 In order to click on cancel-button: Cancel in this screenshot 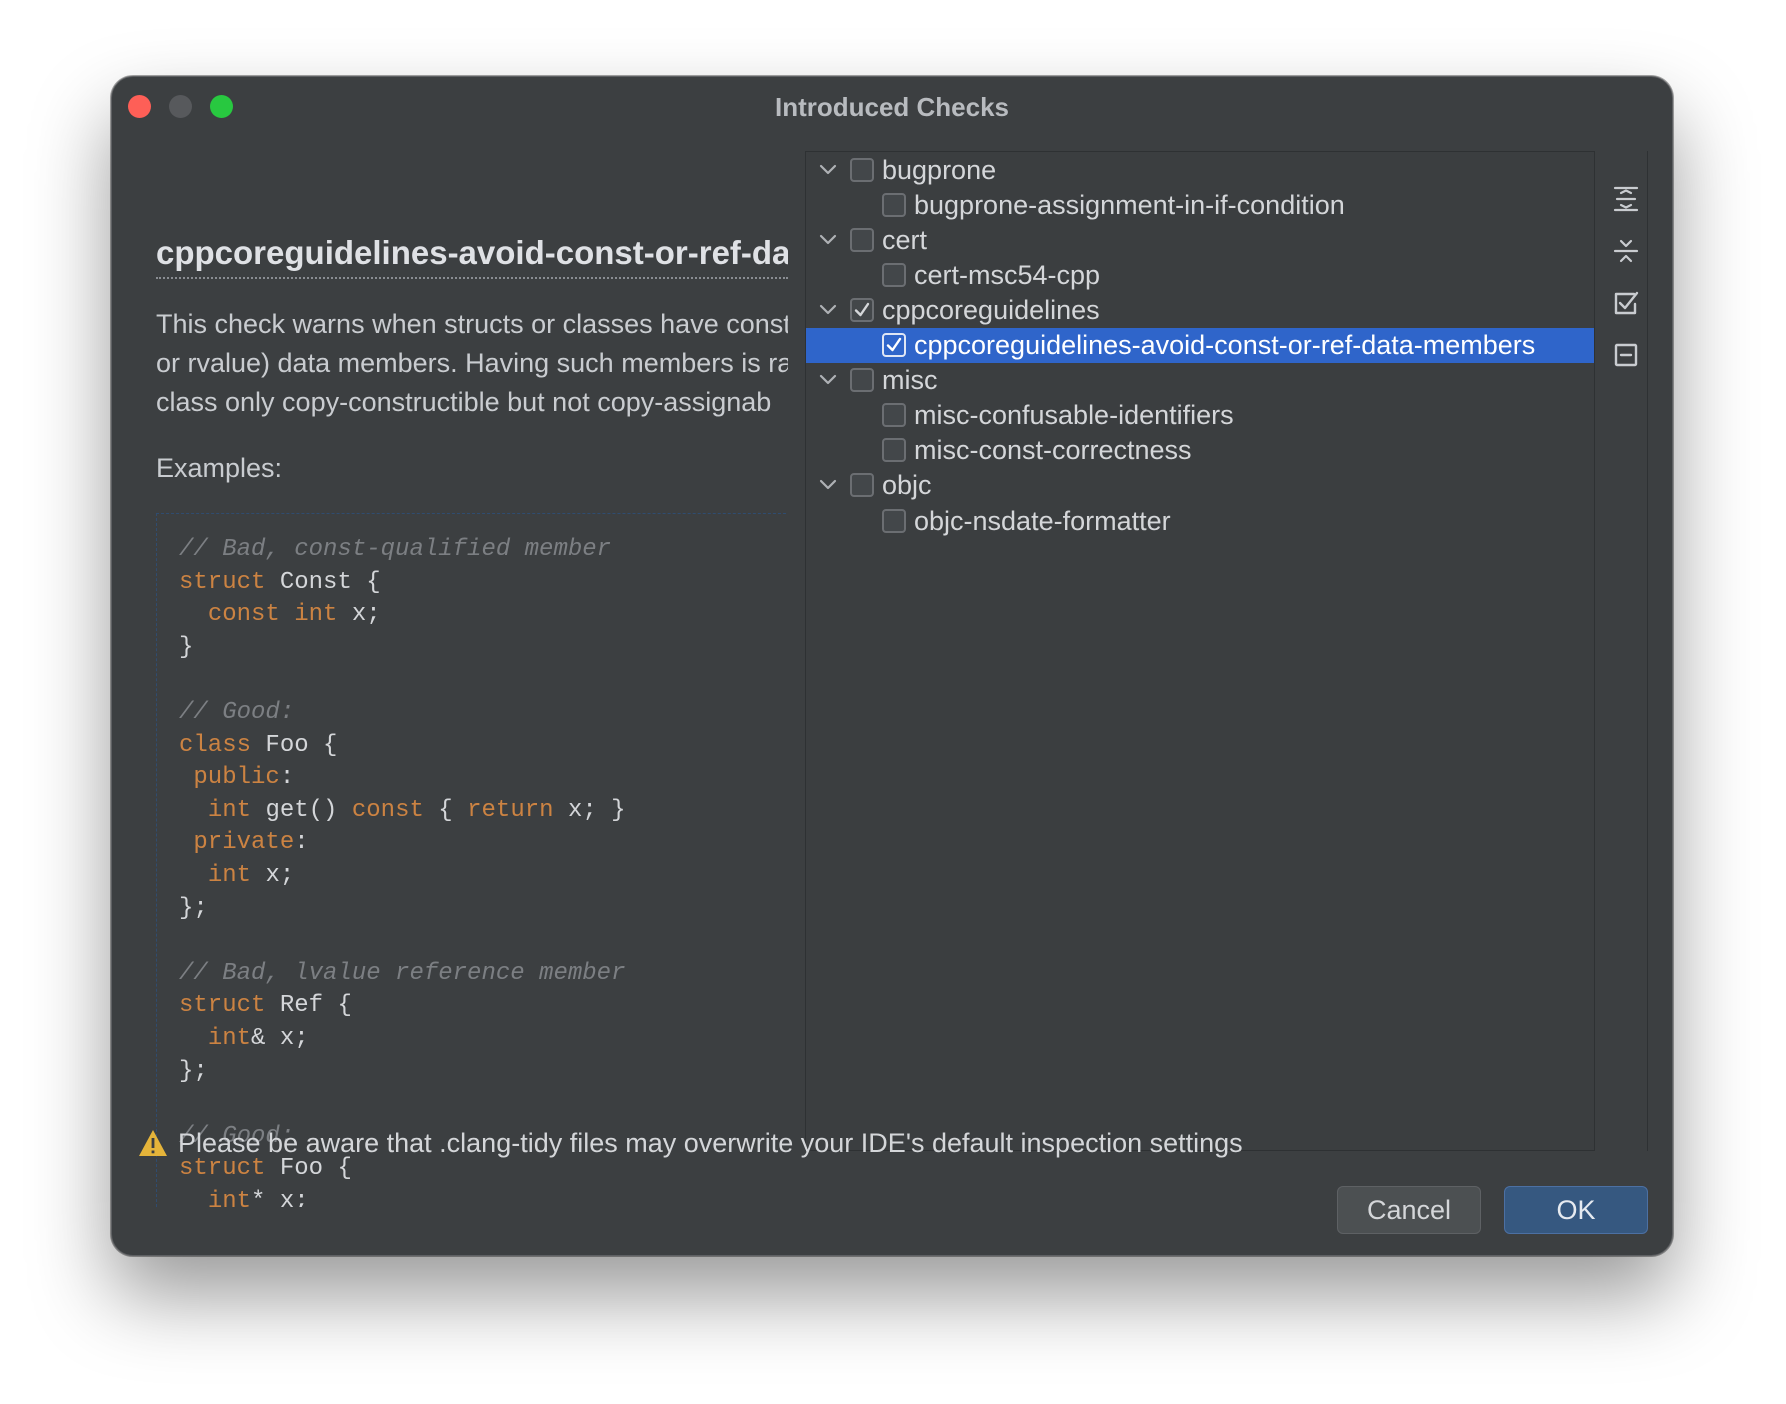, I will do `click(1409, 1210)`.